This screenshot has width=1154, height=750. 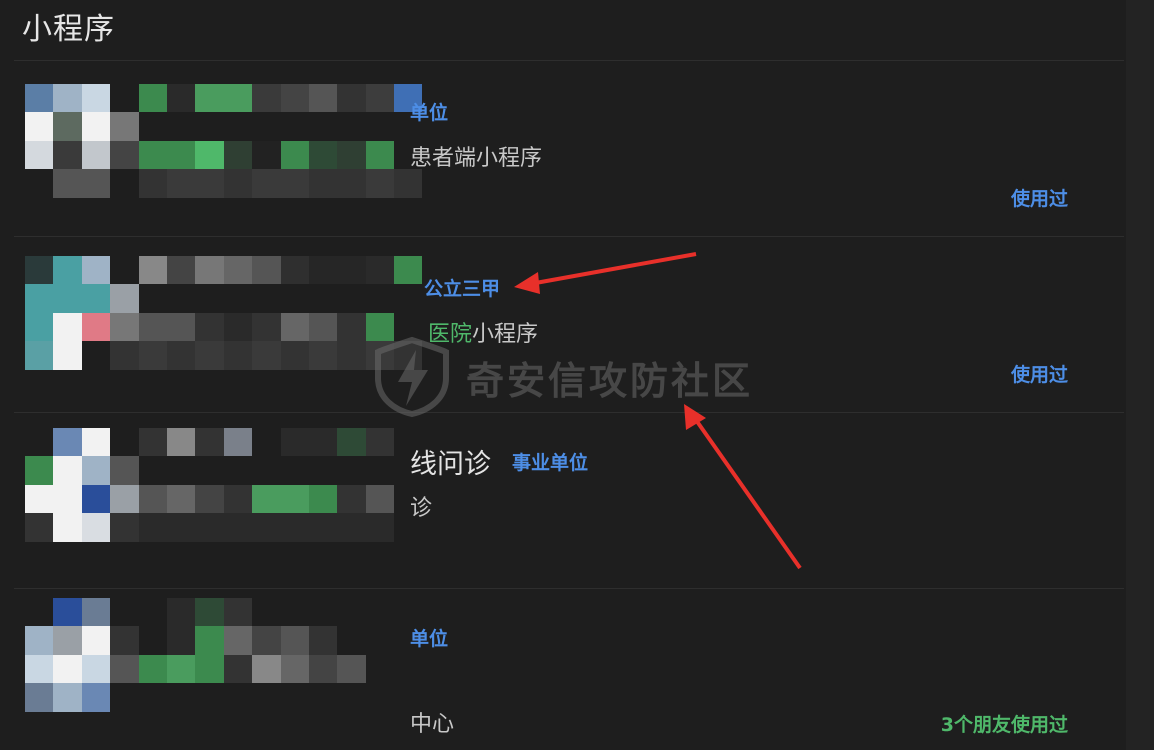 What do you see at coordinates (505, 334) in the screenshot?
I see `subtitle-rest: 小程序` at bounding box center [505, 334].